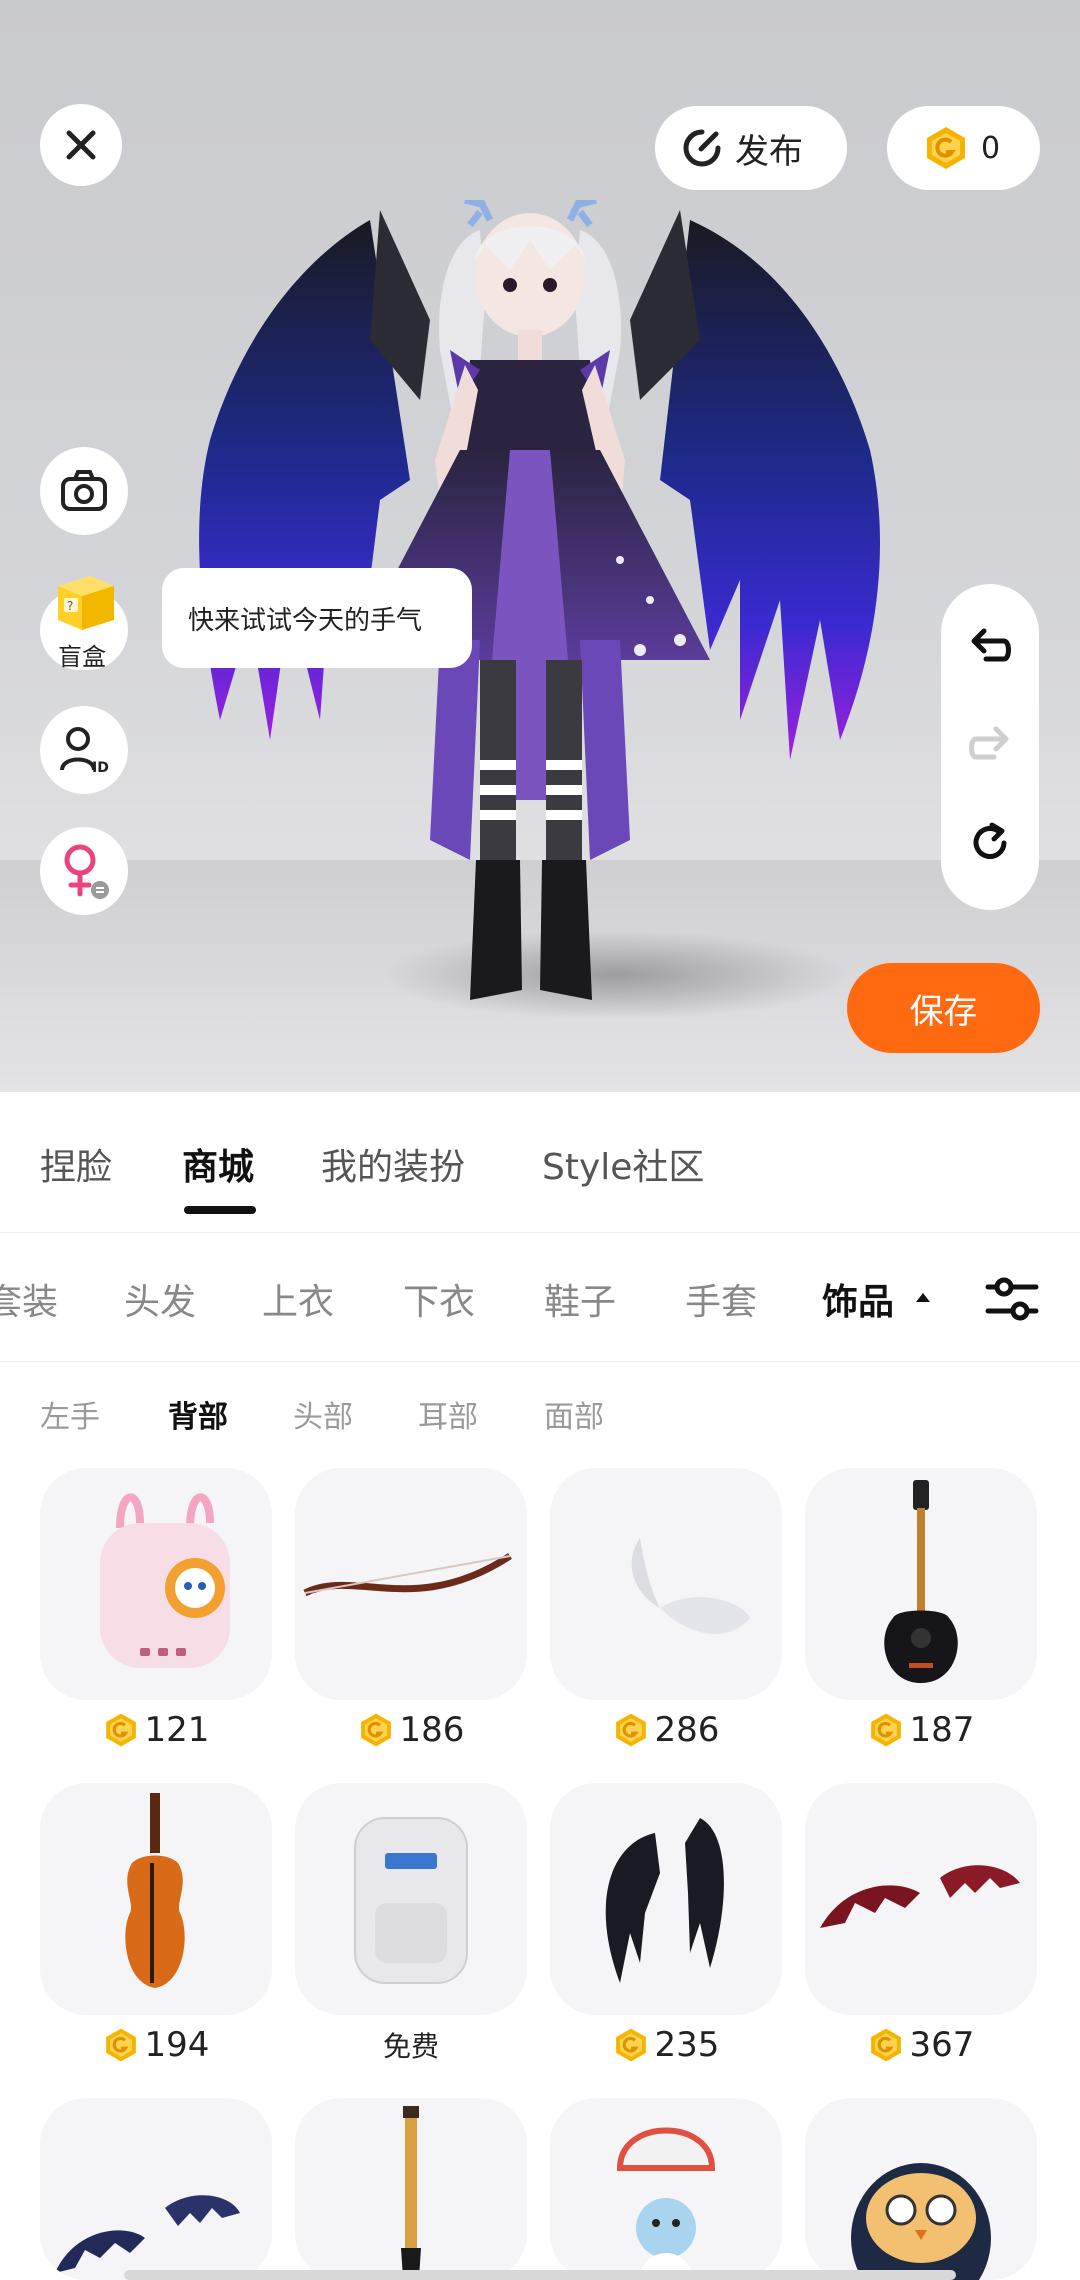 The image size is (1080, 2280). What do you see at coordinates (574, 1414) in the screenshot?
I see `subcategory-face: 面部` at bounding box center [574, 1414].